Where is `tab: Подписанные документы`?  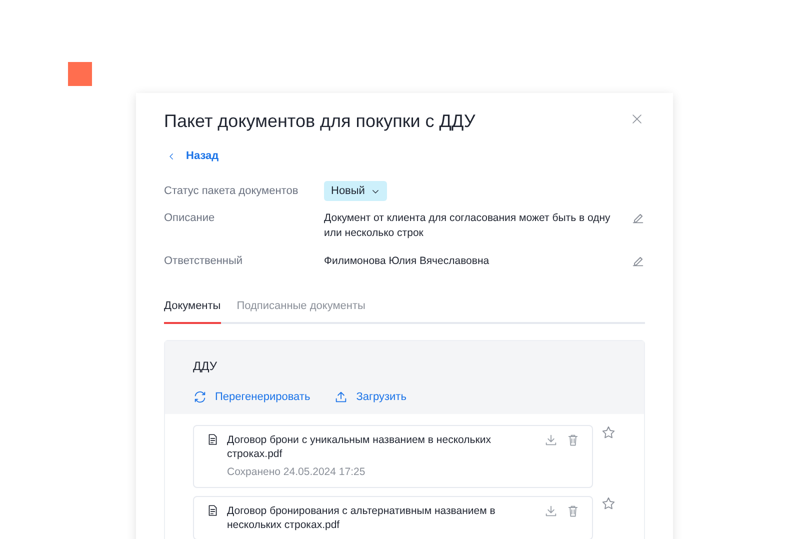
tab: Подписанные документы is located at coordinates (301, 311).